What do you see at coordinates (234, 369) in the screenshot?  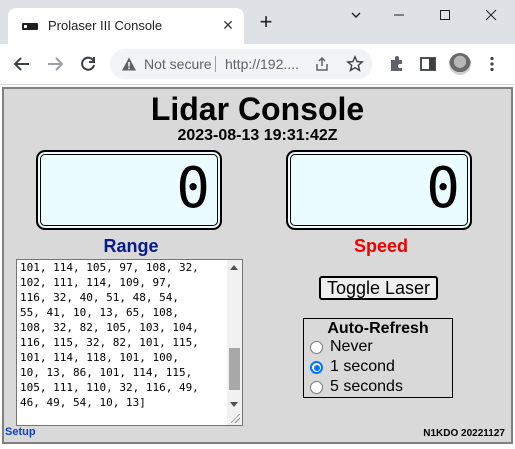 I see `scroll-thumb` at bounding box center [234, 369].